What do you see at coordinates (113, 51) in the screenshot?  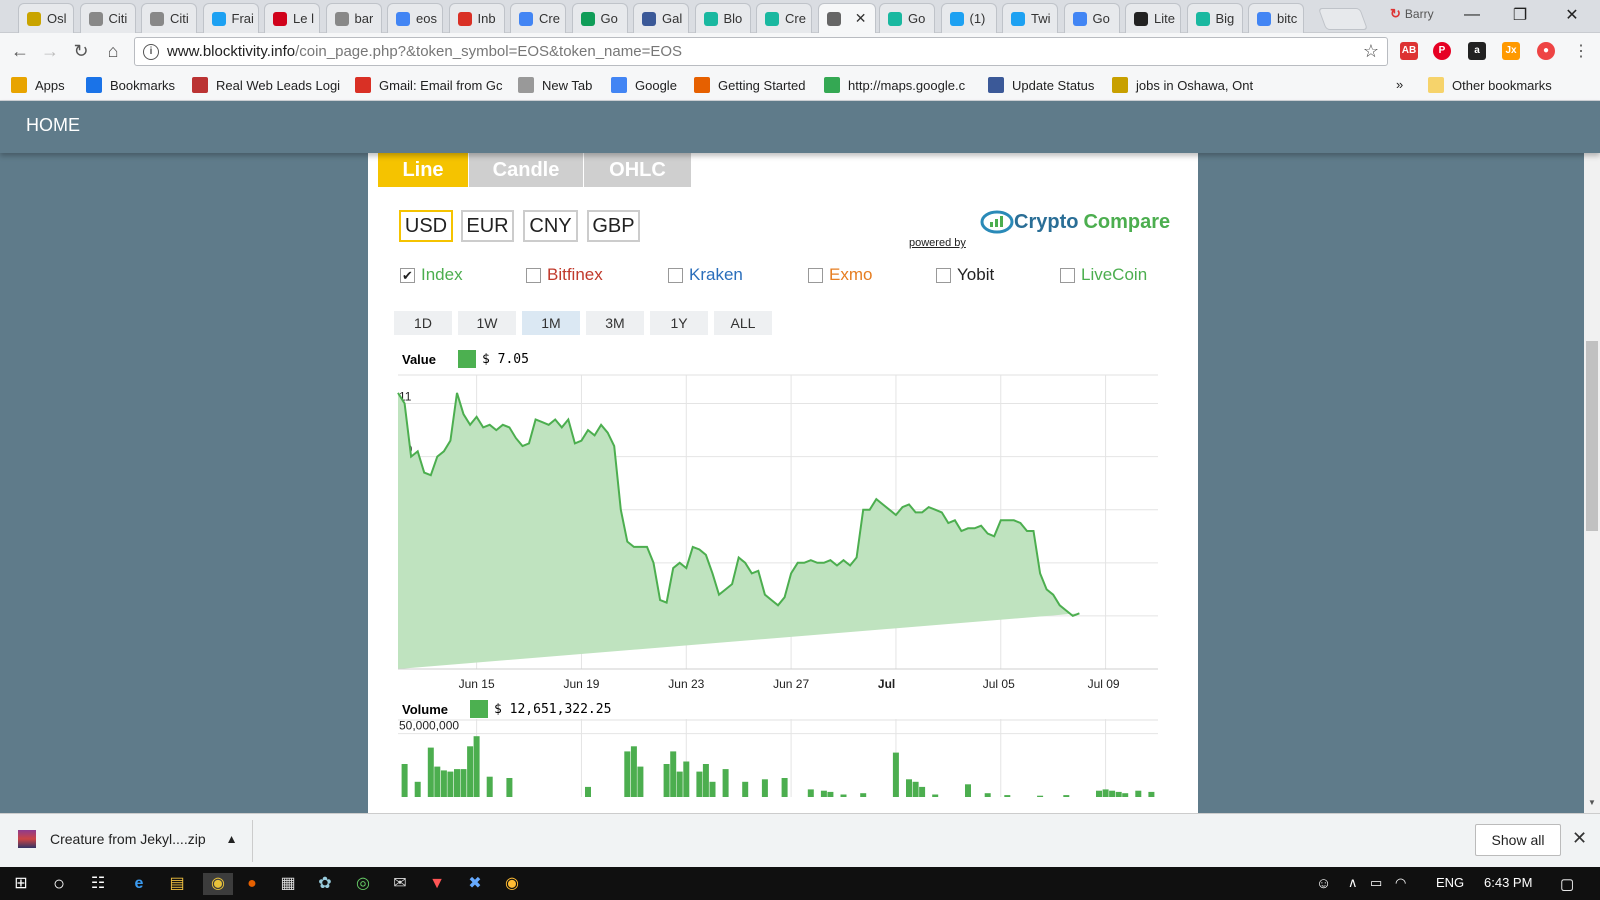 I see `home-button: ⌂` at bounding box center [113, 51].